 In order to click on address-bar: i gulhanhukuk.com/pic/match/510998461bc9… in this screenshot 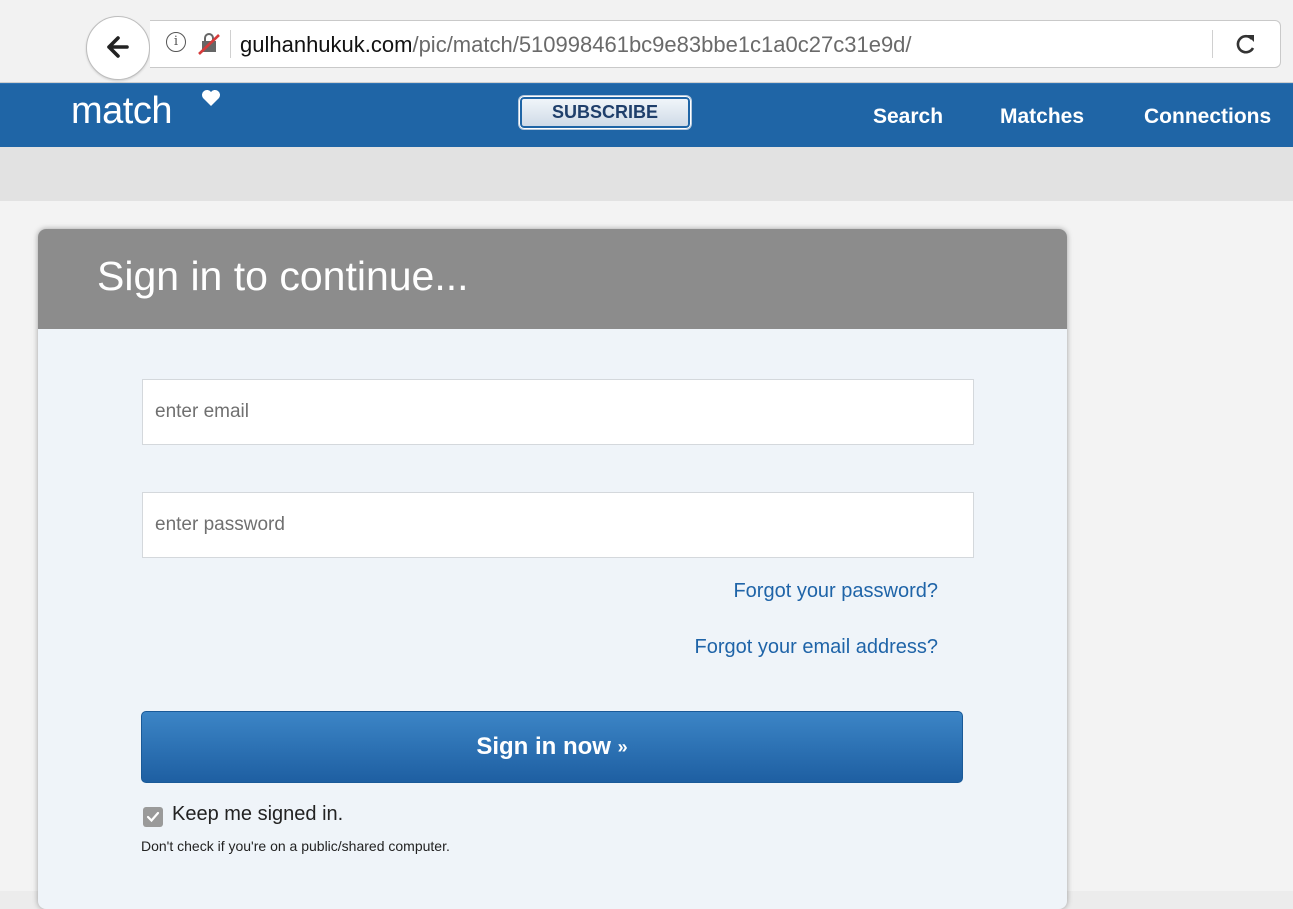, I will do `click(715, 44)`.